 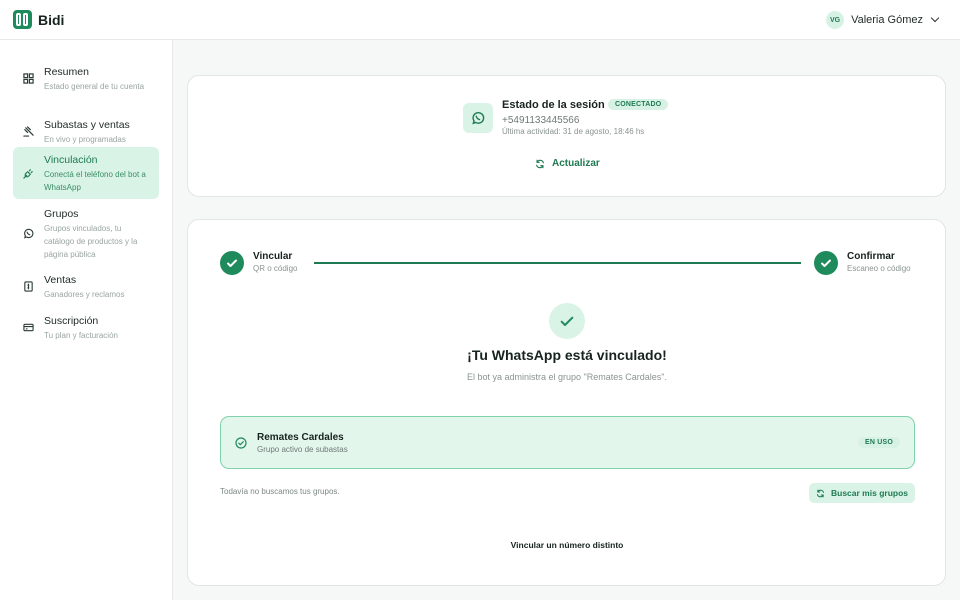 What do you see at coordinates (302, 449) in the screenshot?
I see `group-subtitle: Grupo activo de subastas` at bounding box center [302, 449].